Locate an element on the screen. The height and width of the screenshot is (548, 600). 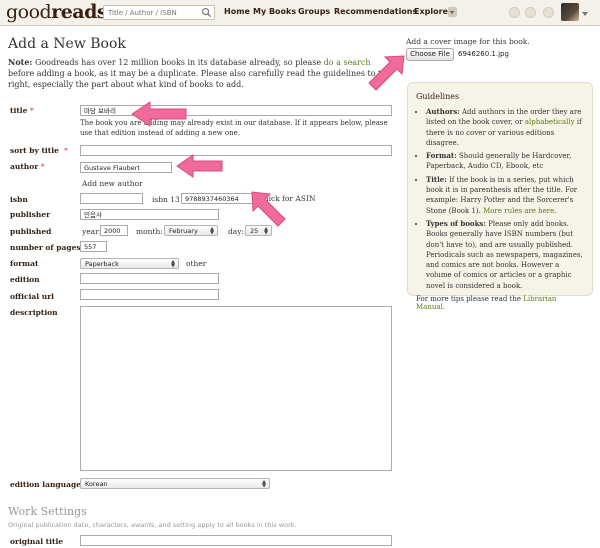
page-title: Add a New Book is located at coordinates (67, 44).